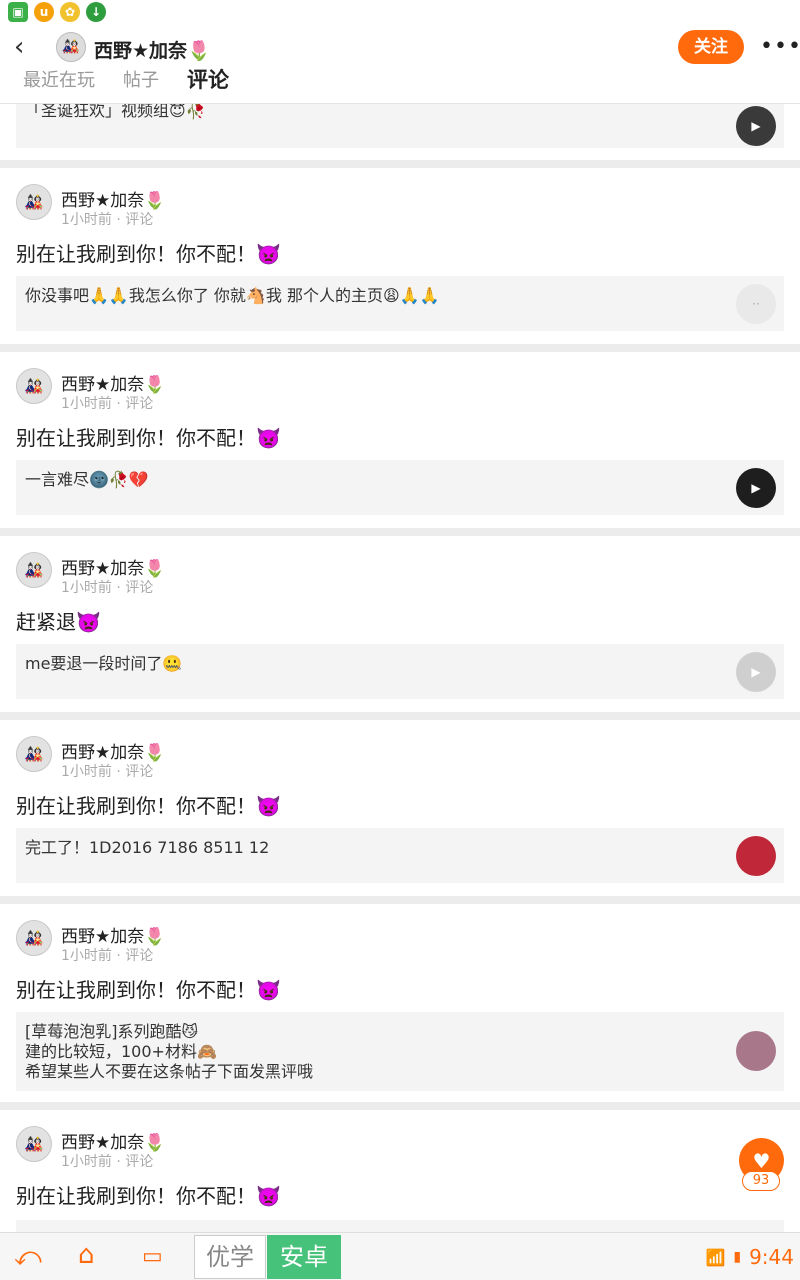  I want to click on quoted-text: 一言难尽🌚🥀💔, so click(87, 479).